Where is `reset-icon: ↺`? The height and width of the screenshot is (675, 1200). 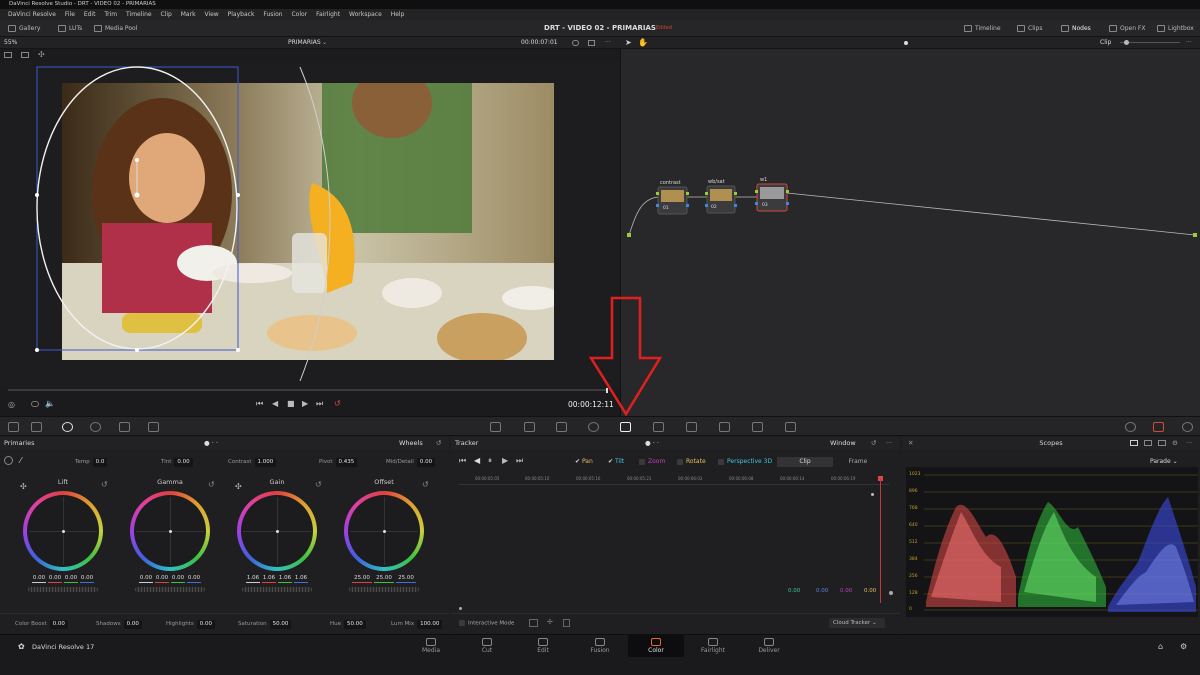
reset-icon: ↺ is located at coordinates (438, 443).